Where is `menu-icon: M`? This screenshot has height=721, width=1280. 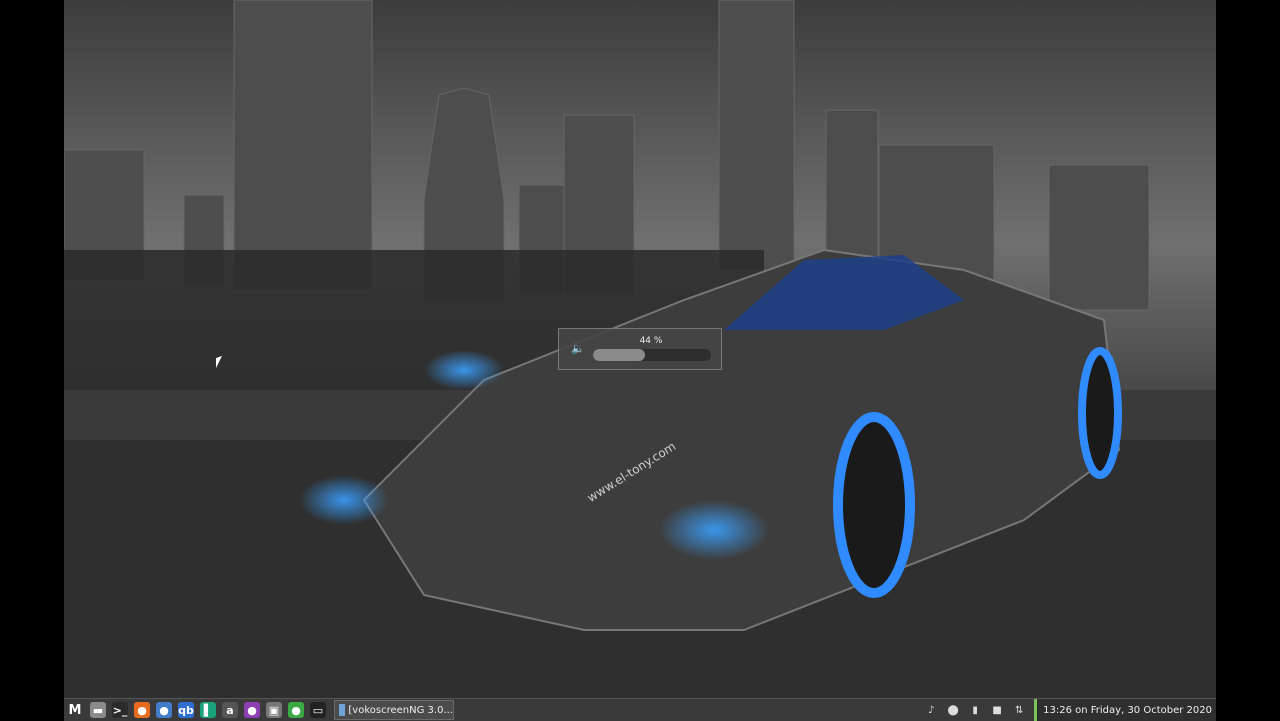 menu-icon: M is located at coordinates (75, 710).